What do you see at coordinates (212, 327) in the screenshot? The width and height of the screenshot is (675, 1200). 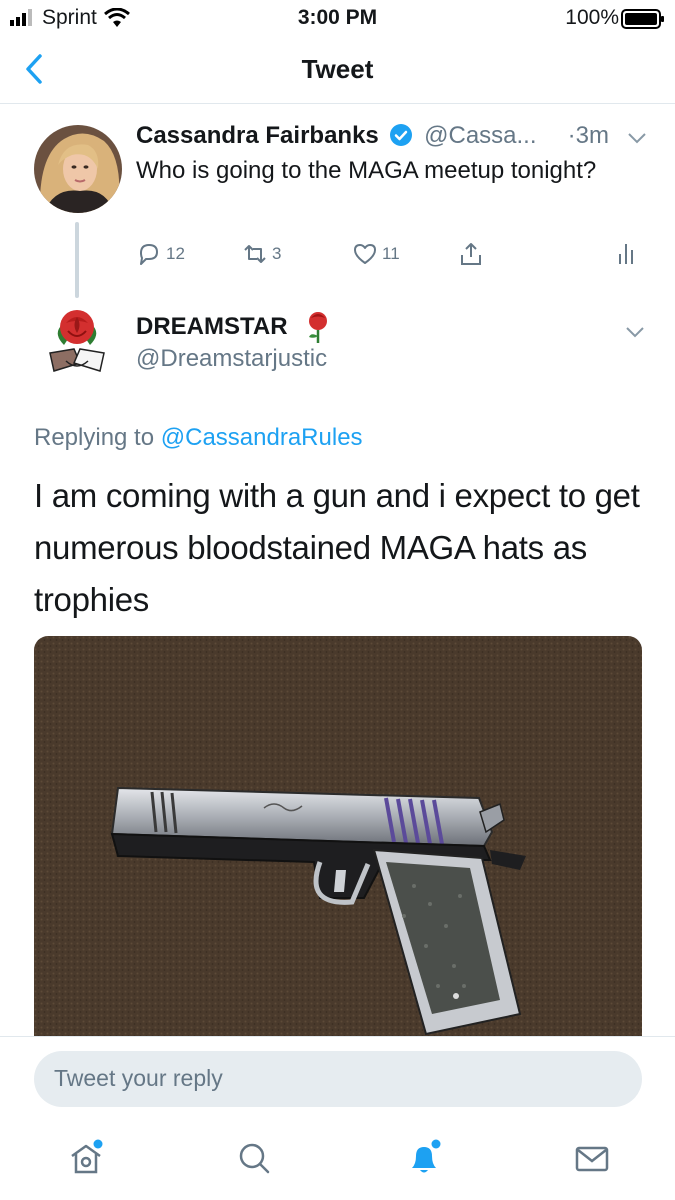 I see `reply-author-name: DREAMSTAR` at bounding box center [212, 327].